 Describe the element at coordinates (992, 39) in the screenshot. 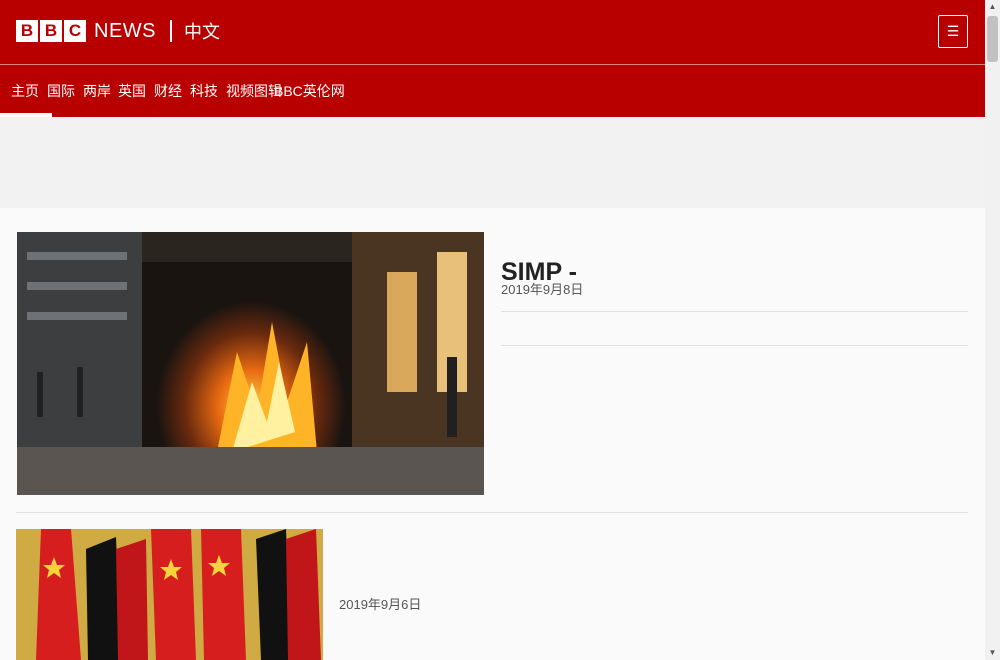

I see `scrollbar-thumb` at that location.